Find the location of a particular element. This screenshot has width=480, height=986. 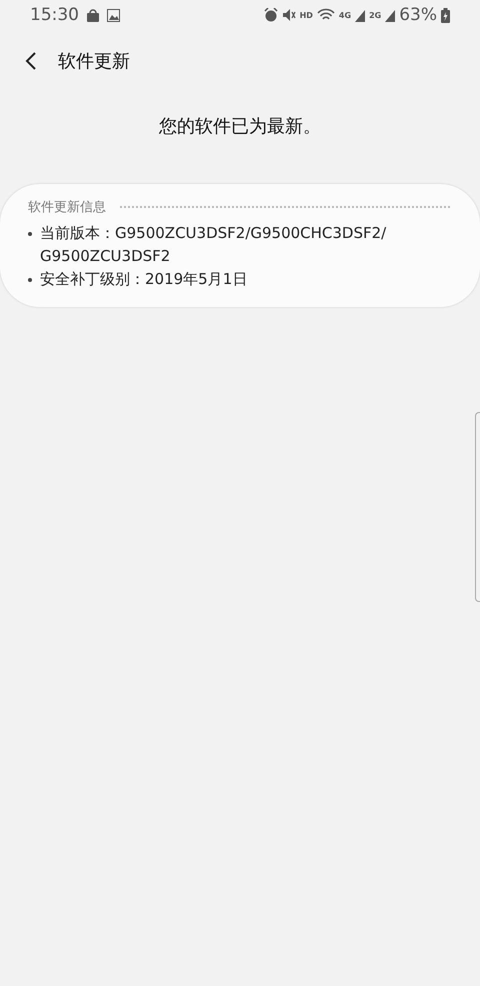

image-icon is located at coordinates (113, 15).